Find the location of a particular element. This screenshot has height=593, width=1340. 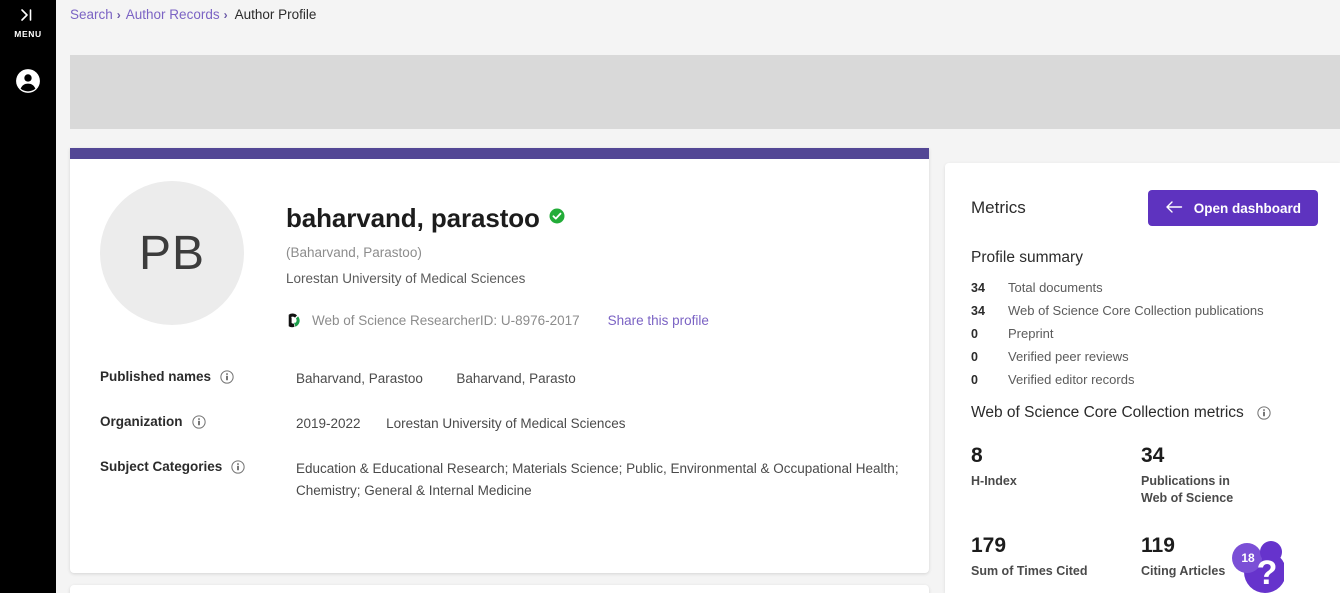

detail-value: Baharvand, Parastoo Baharvand, Parasto is located at coordinates (436, 379).